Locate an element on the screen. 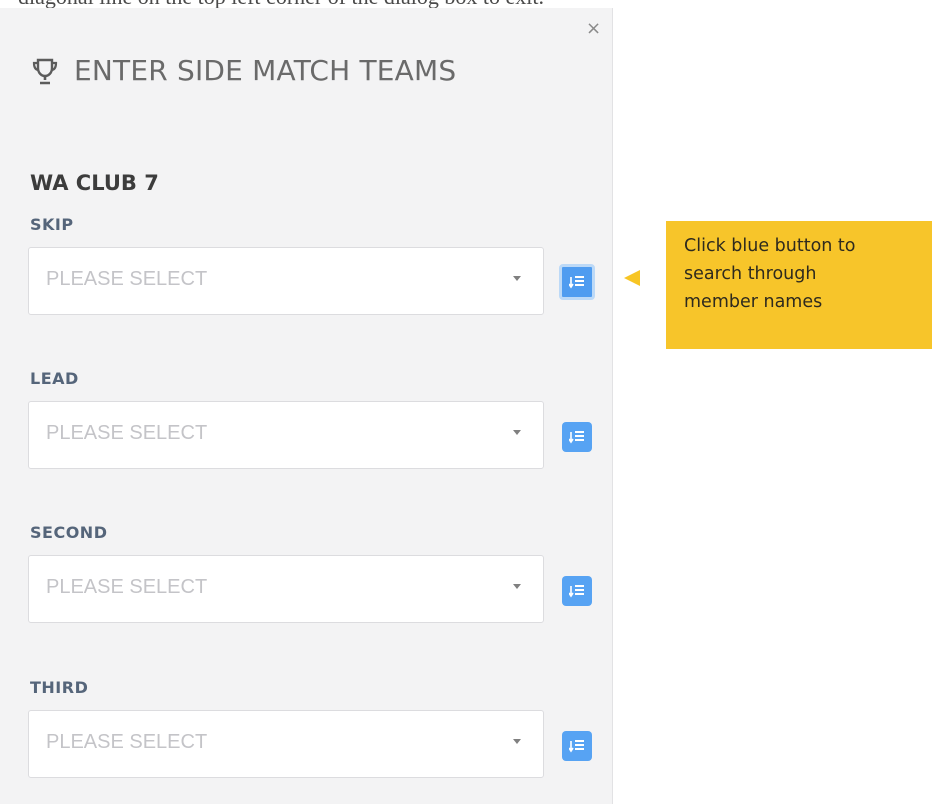  dialog-title: ENTER SIDE MATCH TEAMS is located at coordinates (243, 70).